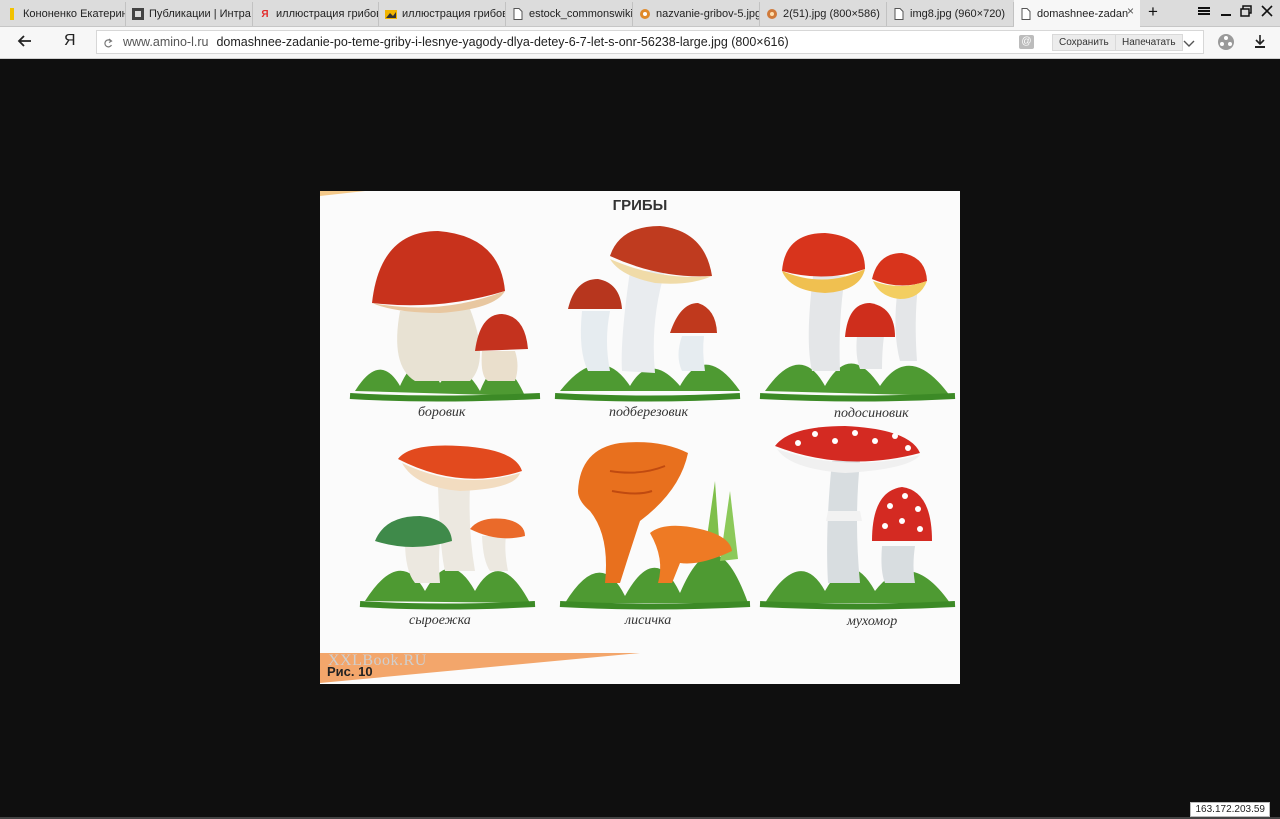 This screenshot has height=819, width=1280. I want to click on yellow-bookmark-icon, so click(12, 14).